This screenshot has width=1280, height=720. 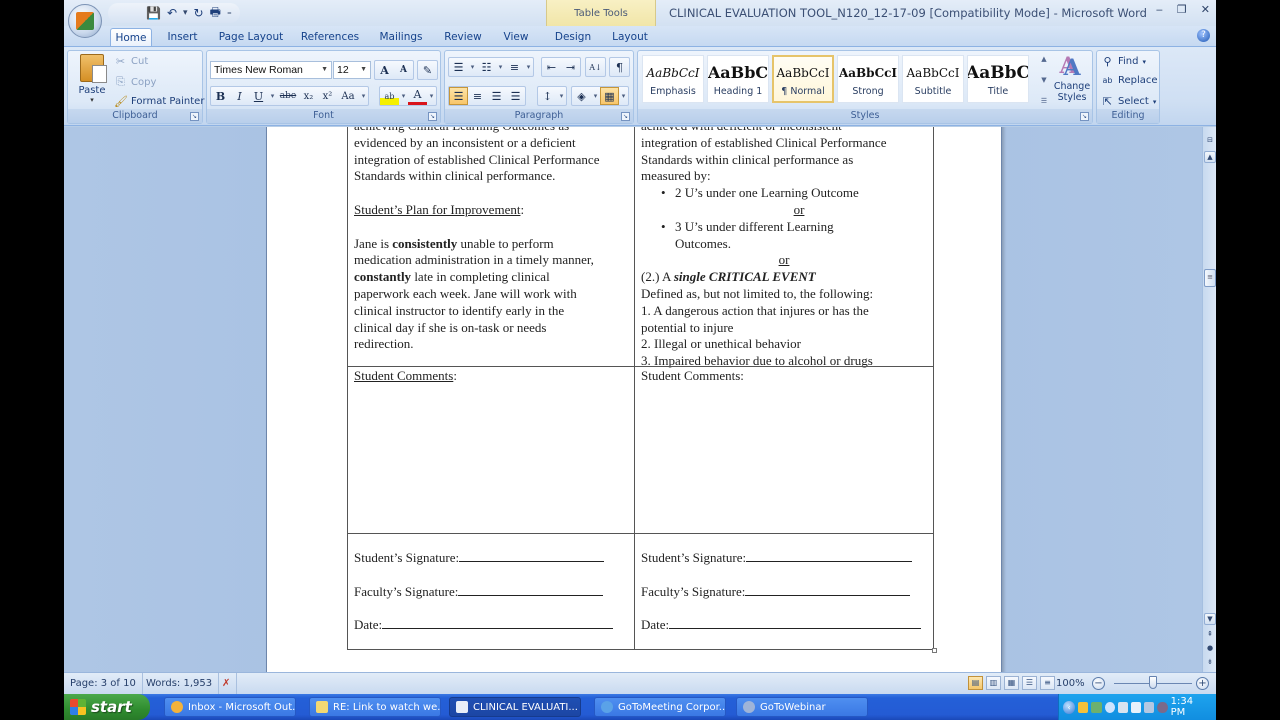 What do you see at coordinates (1159, 9) in the screenshot?
I see `minimize-icon: ‒` at bounding box center [1159, 9].